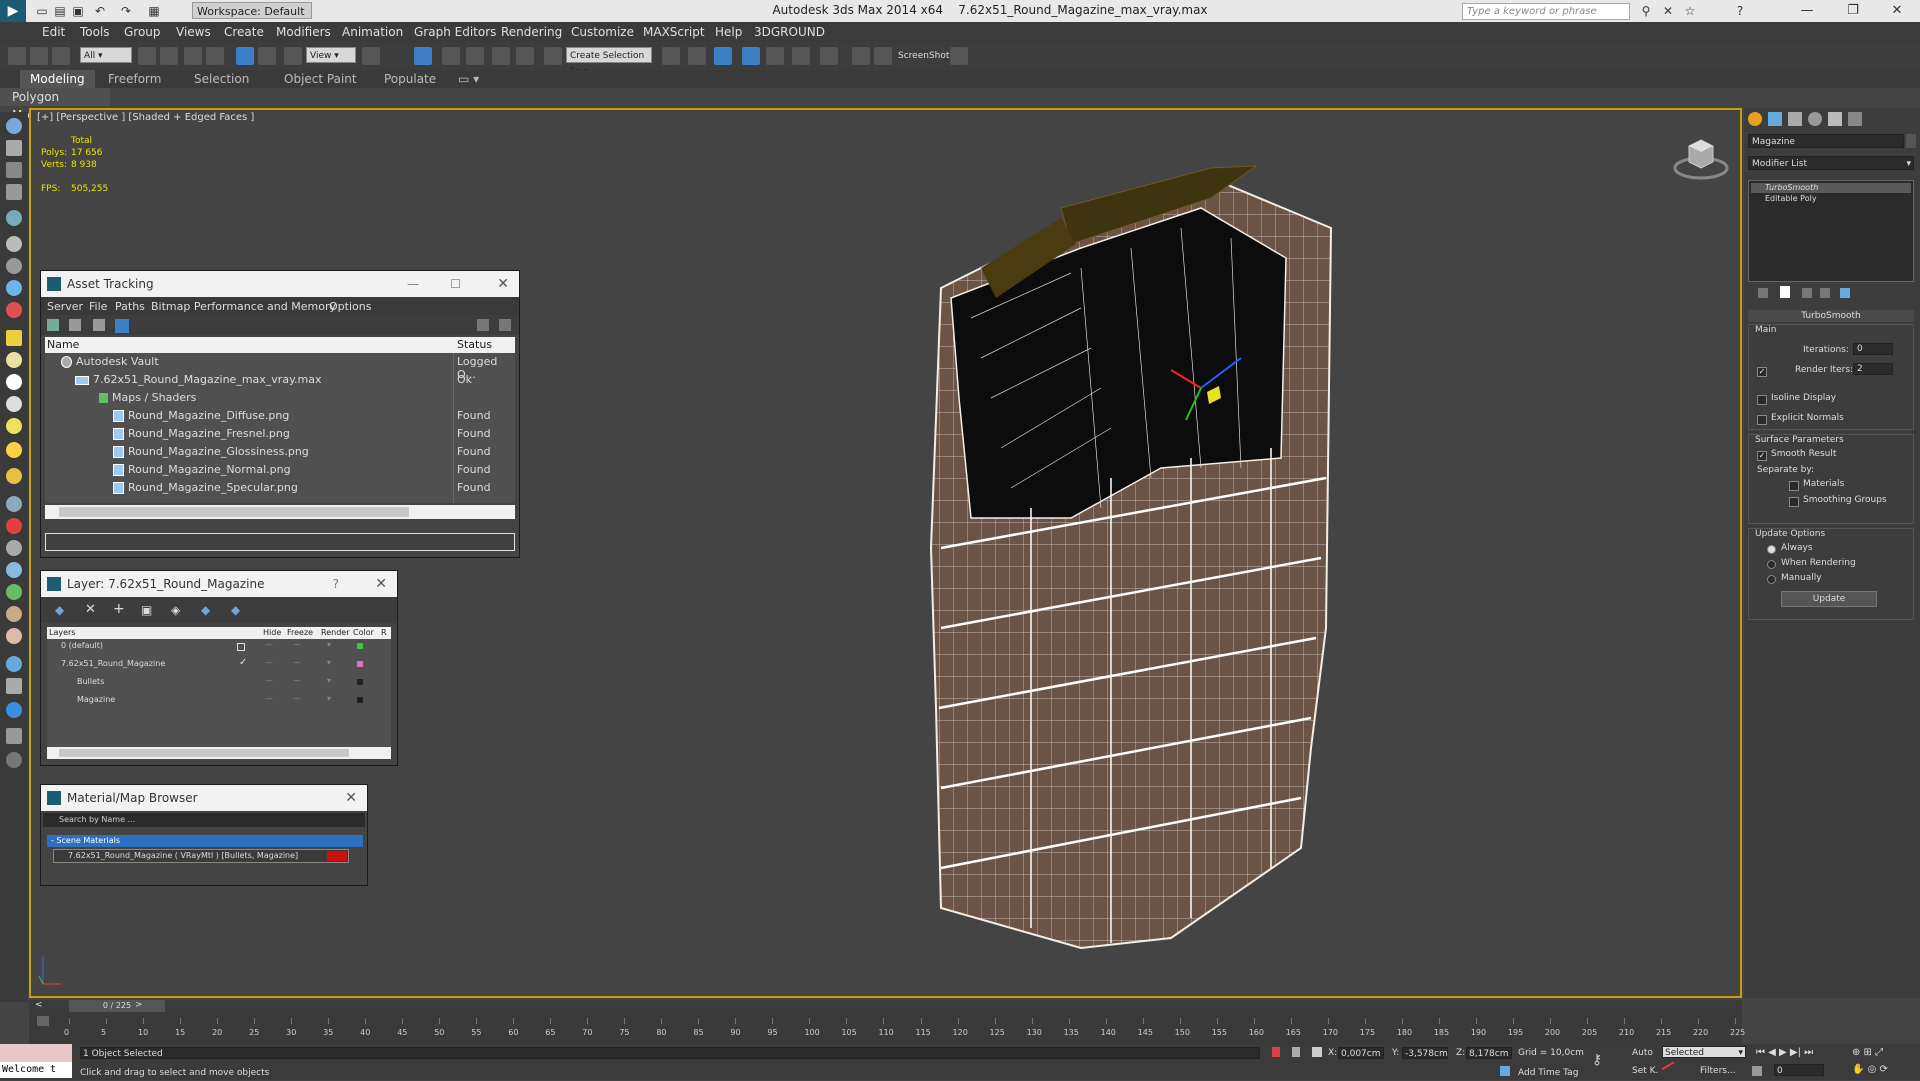 Image resolution: width=1920 pixels, height=1081 pixels. I want to click on menu-rendering: Rendering, so click(531, 32).